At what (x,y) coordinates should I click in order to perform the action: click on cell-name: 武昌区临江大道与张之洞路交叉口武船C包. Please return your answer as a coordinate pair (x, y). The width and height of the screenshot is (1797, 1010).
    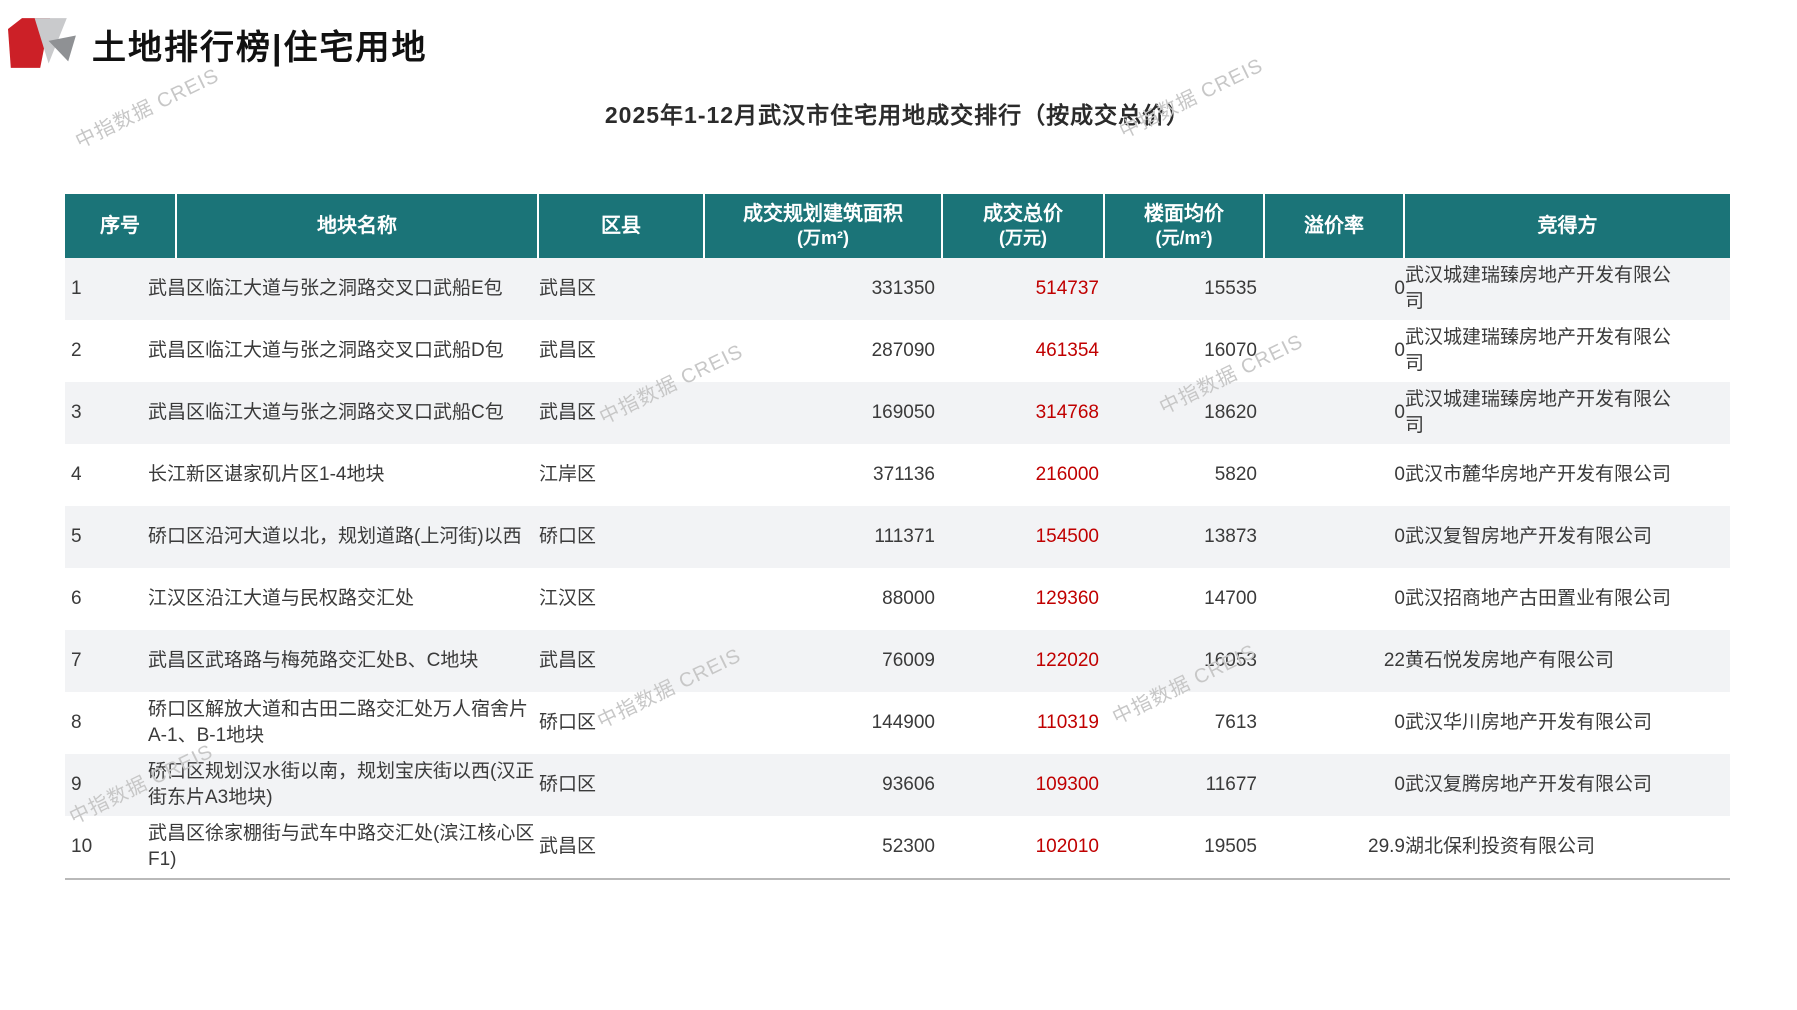
    Looking at the image, I should click on (326, 412).